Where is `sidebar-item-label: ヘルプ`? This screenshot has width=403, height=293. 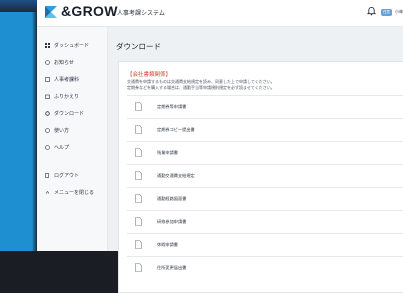
sidebar-item-label: ヘルプ is located at coordinates (62, 148).